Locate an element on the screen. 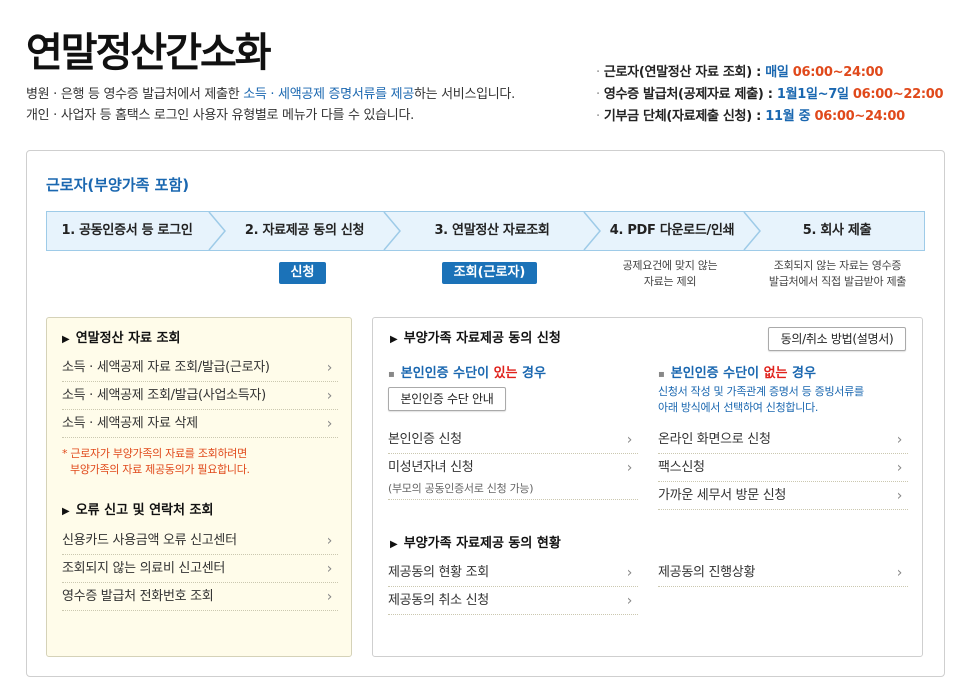 This screenshot has height=691, width=974. step-1: 1. 공동인증서 등 로그인 is located at coordinates (127, 230).